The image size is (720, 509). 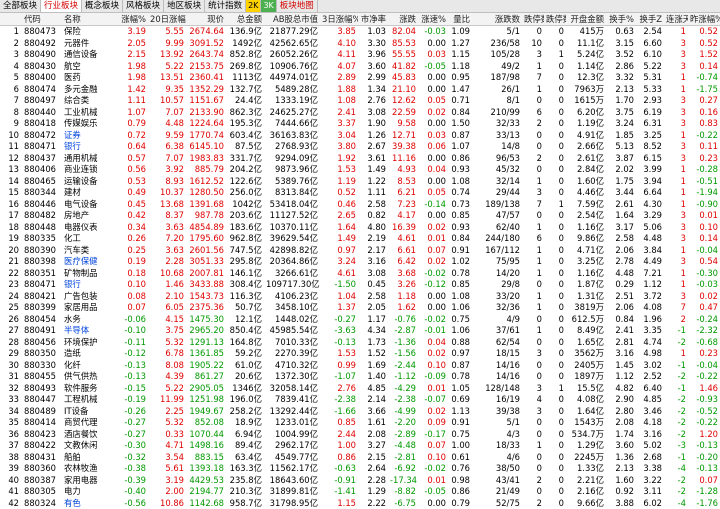 I want to click on cell-prev-change: -0.22, so click(x=704, y=423).